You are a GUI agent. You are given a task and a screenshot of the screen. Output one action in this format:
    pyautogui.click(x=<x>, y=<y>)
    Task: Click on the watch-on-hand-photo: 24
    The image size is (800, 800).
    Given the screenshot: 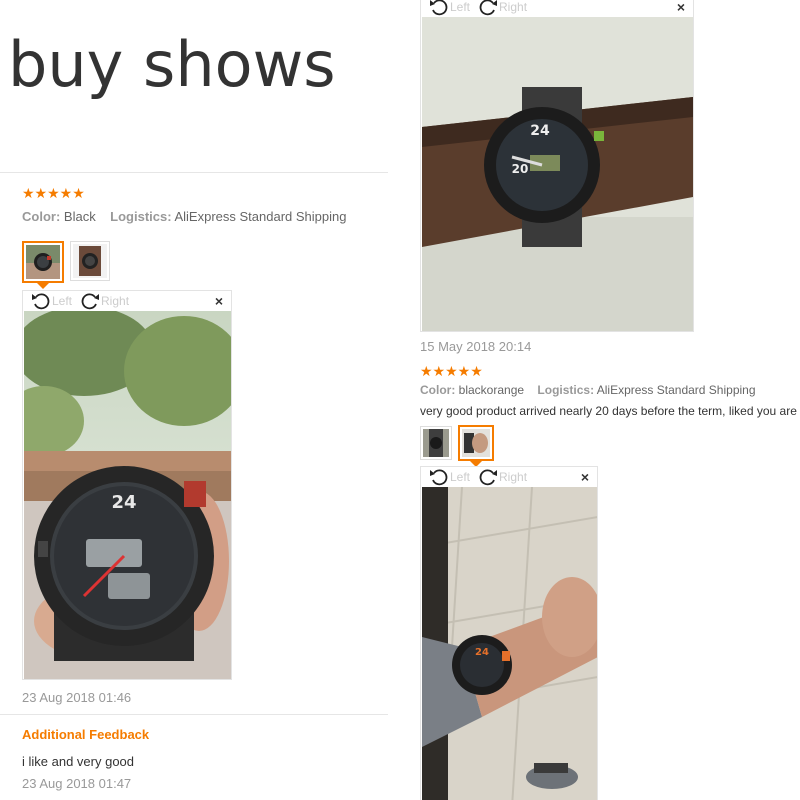 What is the action you would take?
    pyautogui.click(x=127, y=495)
    